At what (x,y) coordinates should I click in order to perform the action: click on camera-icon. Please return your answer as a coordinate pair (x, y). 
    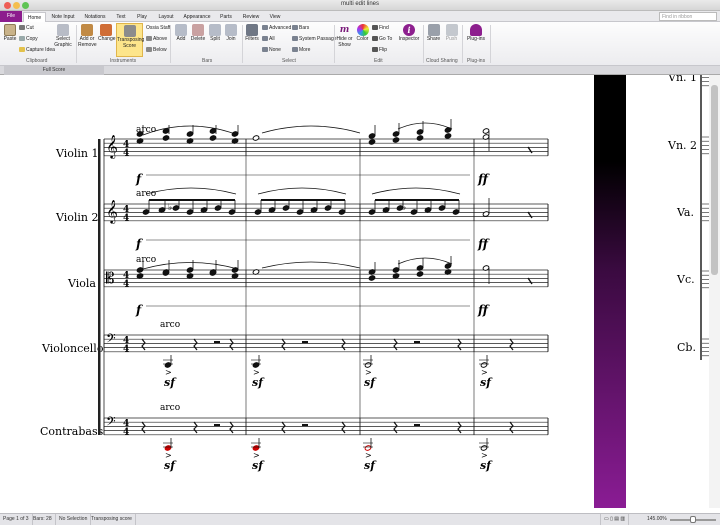
    Looking at the image, I should click on (63, 30).